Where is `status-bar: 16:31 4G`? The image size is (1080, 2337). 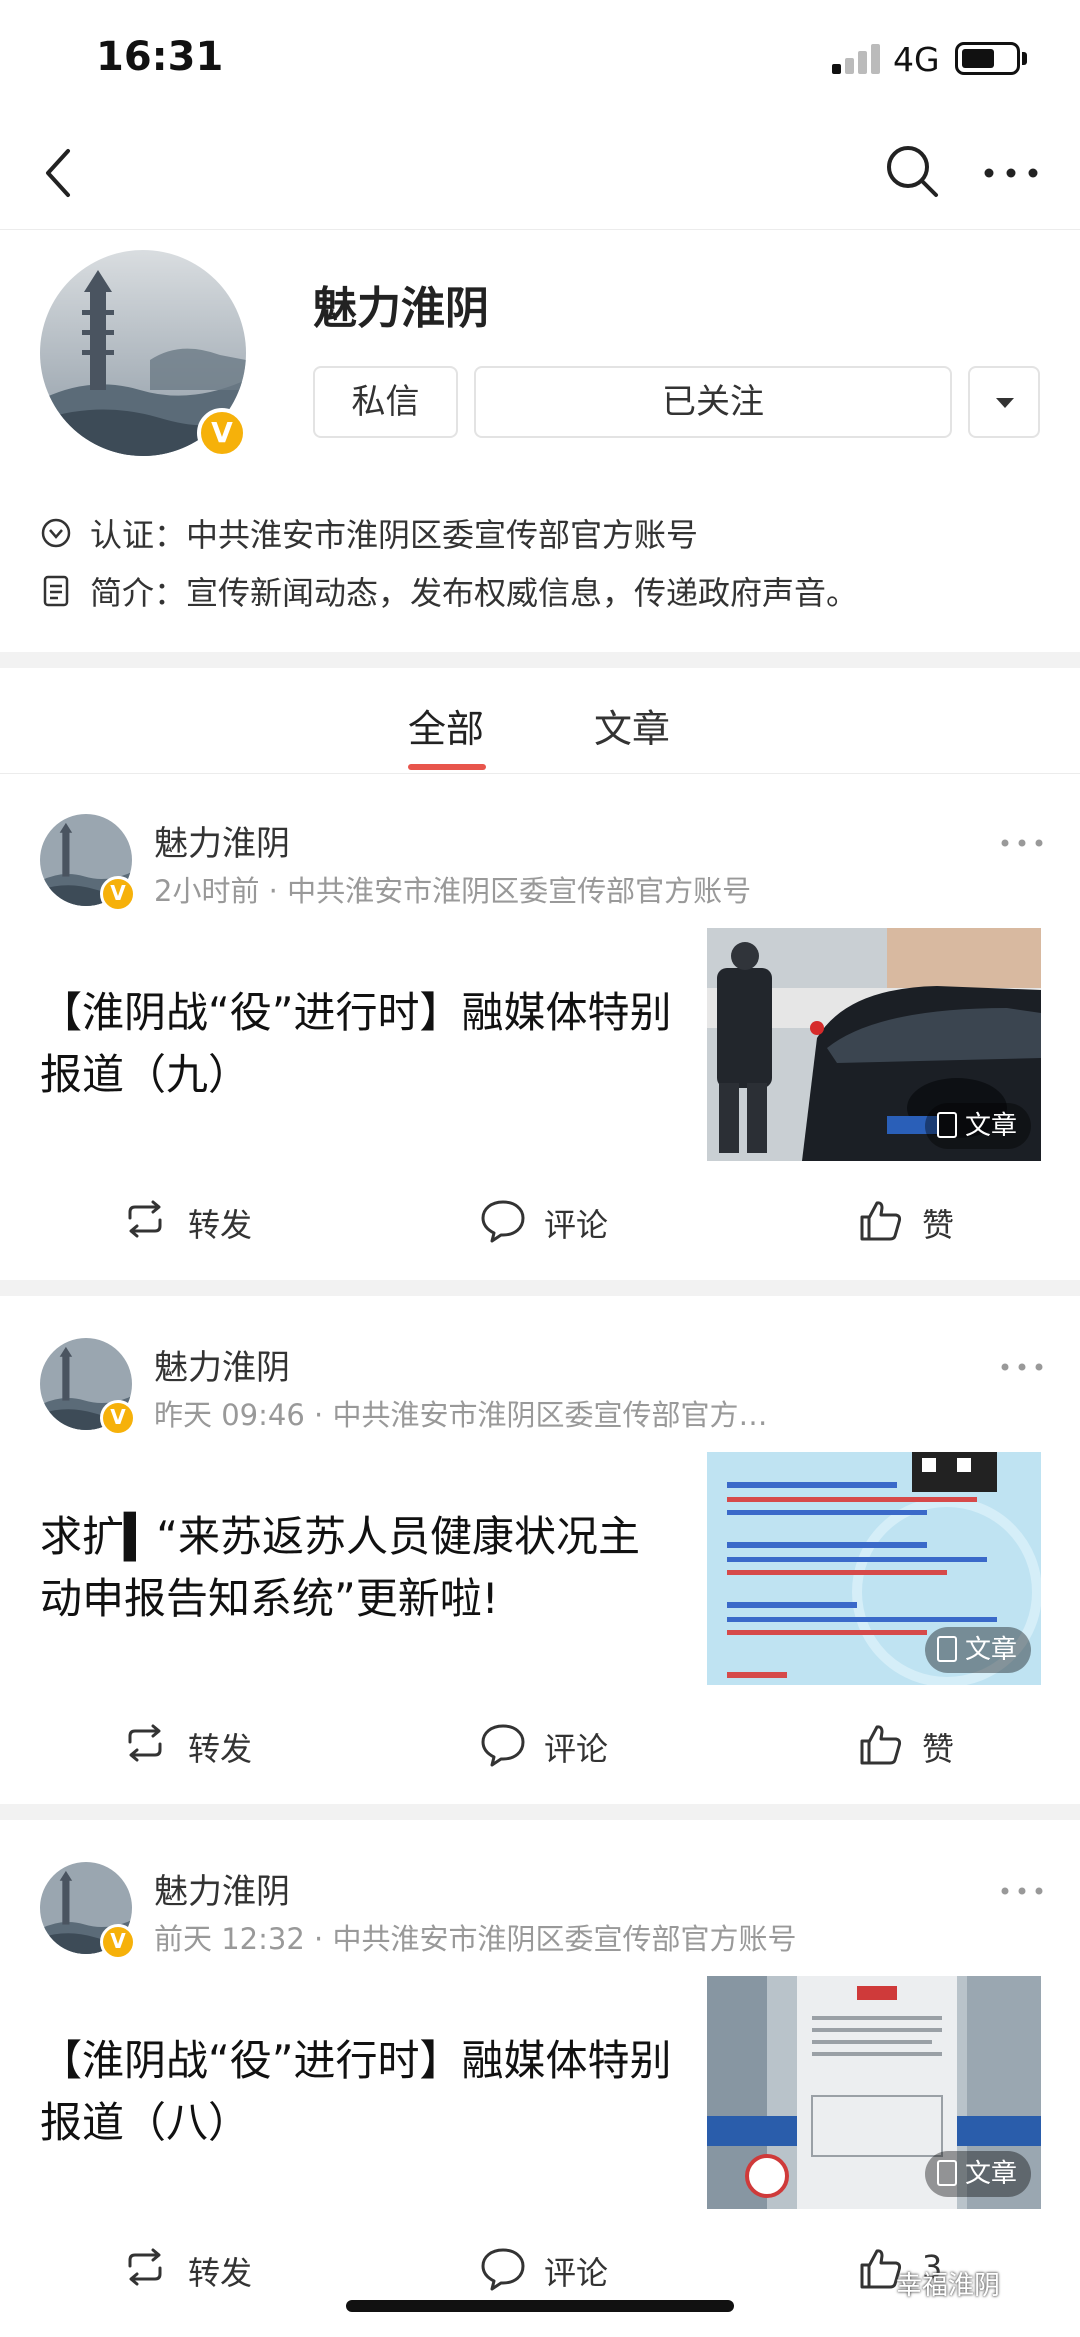
status-bar: 16:31 4G is located at coordinates (540, 57).